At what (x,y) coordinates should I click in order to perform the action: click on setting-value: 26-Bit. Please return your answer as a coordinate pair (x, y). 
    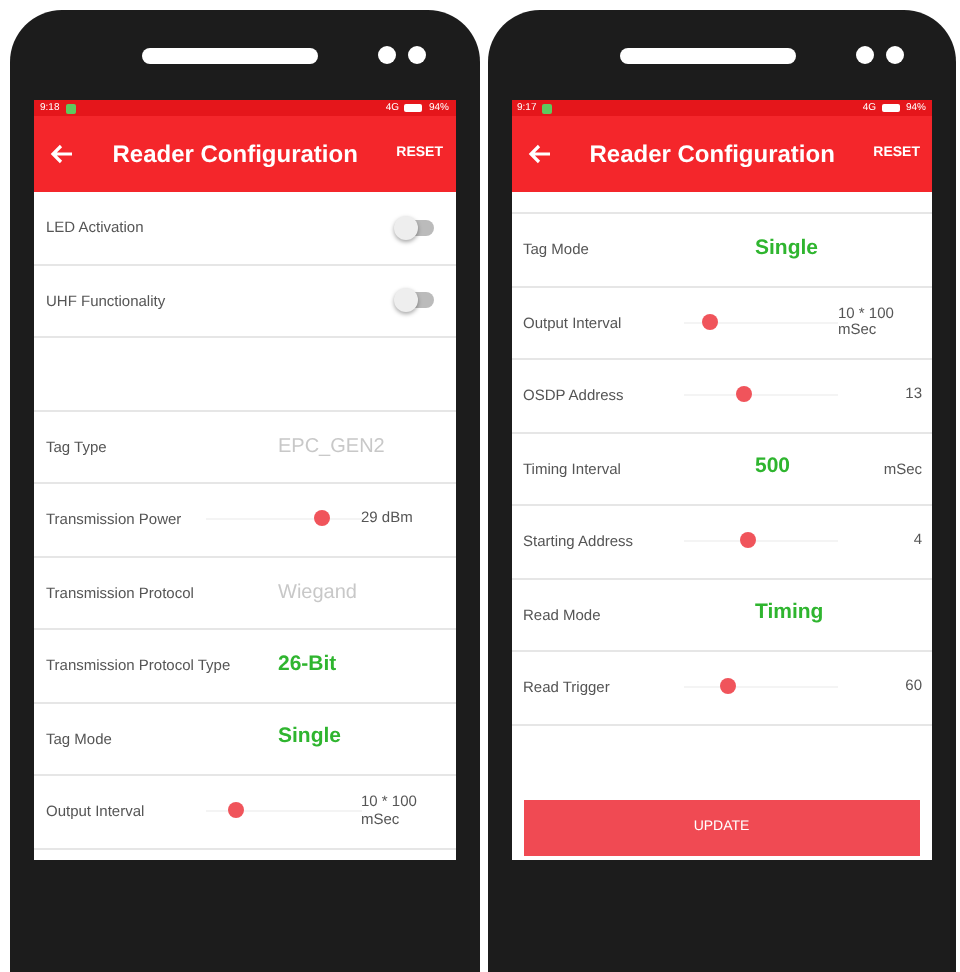
    Looking at the image, I should click on (307, 665).